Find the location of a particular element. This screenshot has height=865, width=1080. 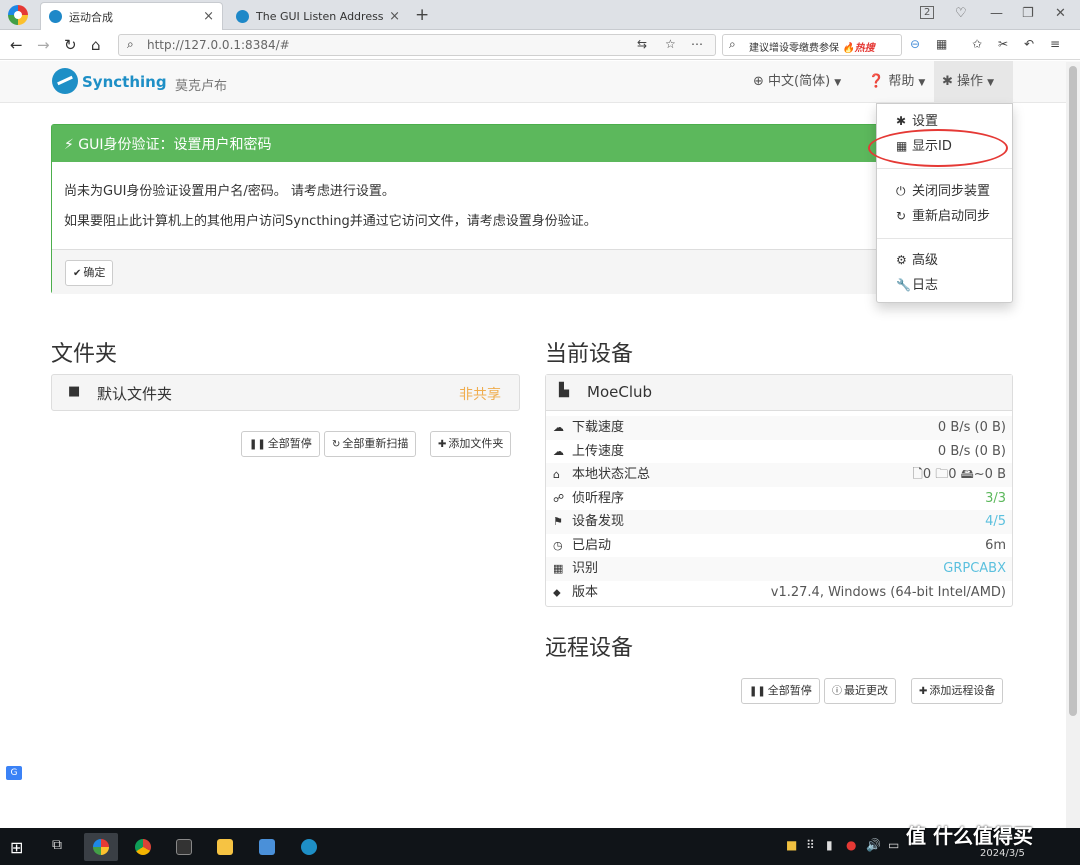

language-label: 中文(简体) is located at coordinates (799, 81).